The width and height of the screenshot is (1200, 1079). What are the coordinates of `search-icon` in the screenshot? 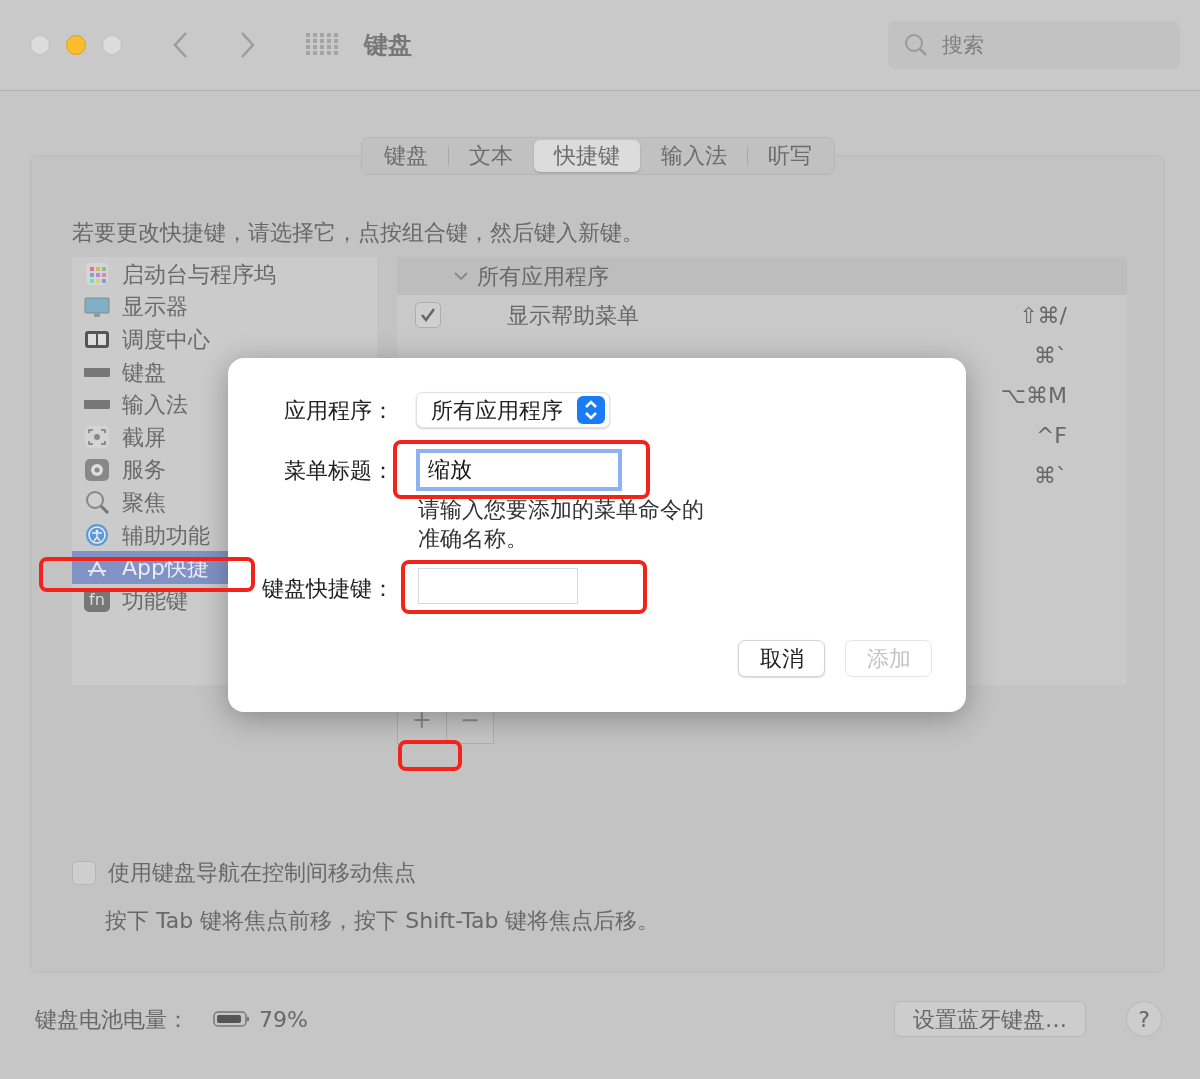 It's located at (916, 45).